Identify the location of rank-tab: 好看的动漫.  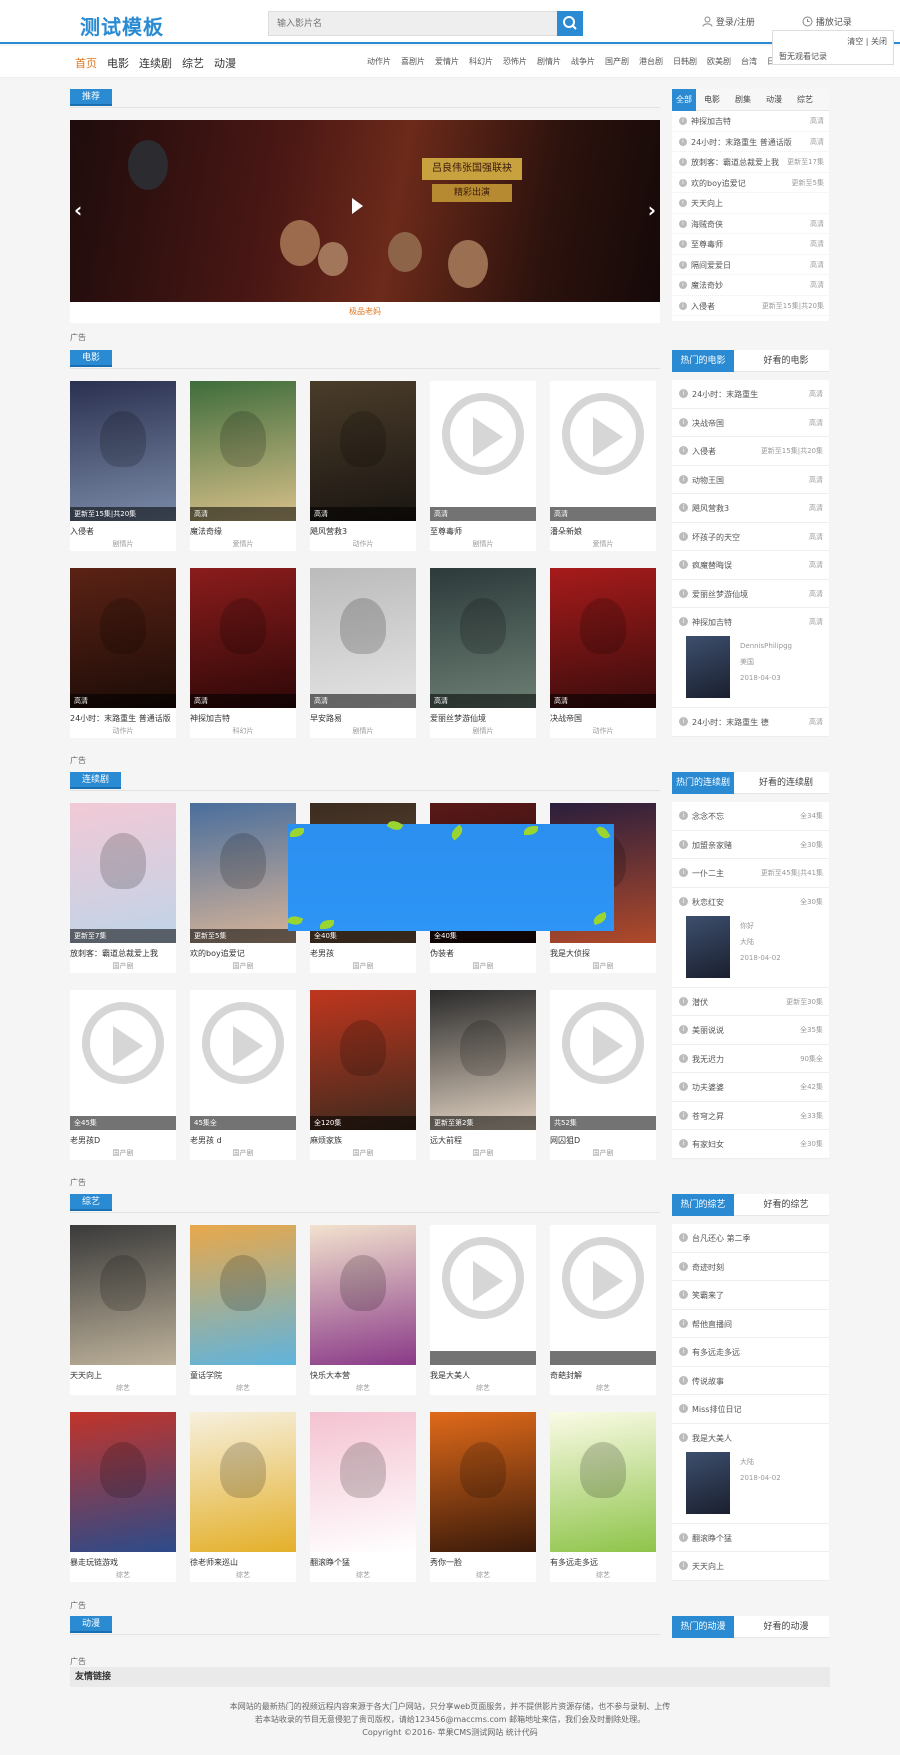
(786, 1627).